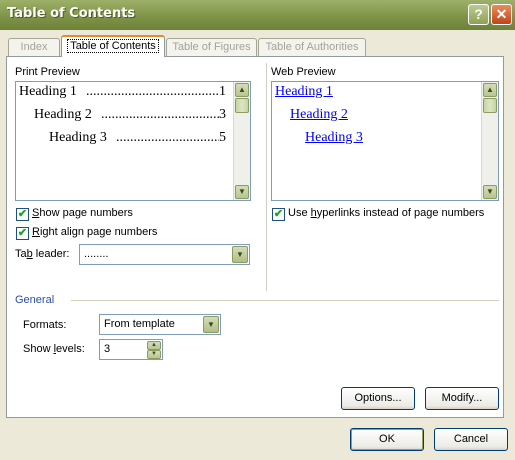  Describe the element at coordinates (312, 47) in the screenshot. I see `tab-table-of-authorities: Table of Authorities` at that location.